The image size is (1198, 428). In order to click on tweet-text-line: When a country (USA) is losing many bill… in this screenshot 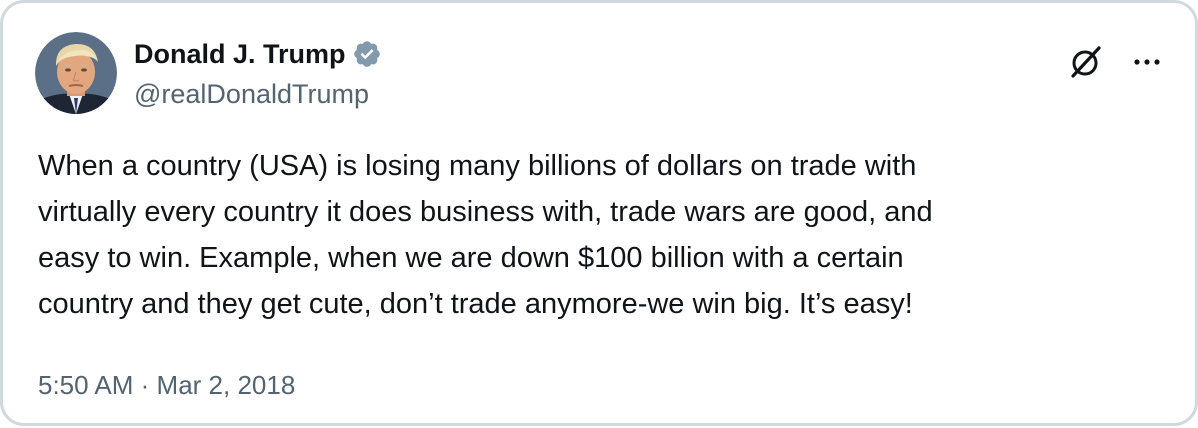, I will do `click(477, 166)`.